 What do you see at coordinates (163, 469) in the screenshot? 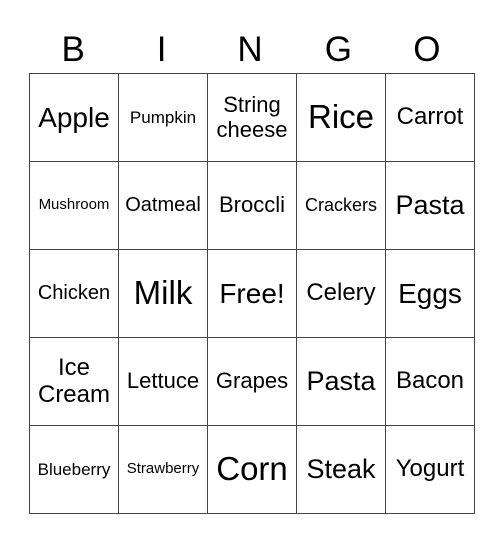
I see `bingo-cell: Strawberry` at bounding box center [163, 469].